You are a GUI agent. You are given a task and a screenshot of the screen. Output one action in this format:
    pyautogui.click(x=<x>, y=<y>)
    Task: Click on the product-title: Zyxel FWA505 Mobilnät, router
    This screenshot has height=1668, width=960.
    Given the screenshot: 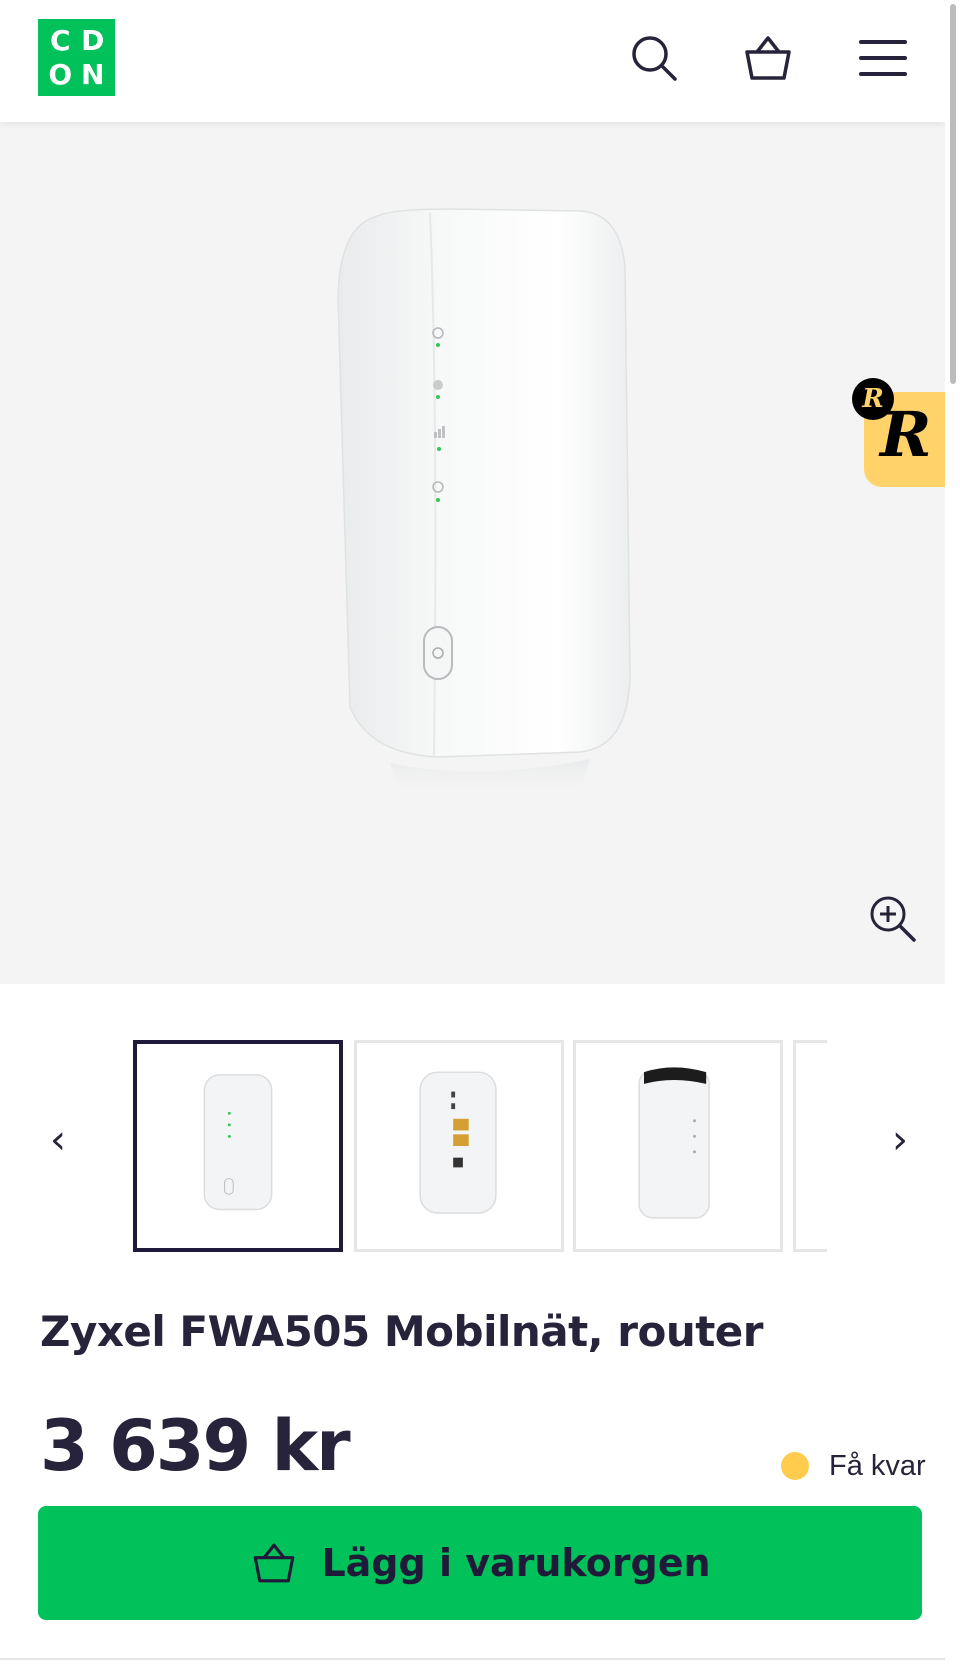 What is the action you would take?
    pyautogui.click(x=402, y=1331)
    